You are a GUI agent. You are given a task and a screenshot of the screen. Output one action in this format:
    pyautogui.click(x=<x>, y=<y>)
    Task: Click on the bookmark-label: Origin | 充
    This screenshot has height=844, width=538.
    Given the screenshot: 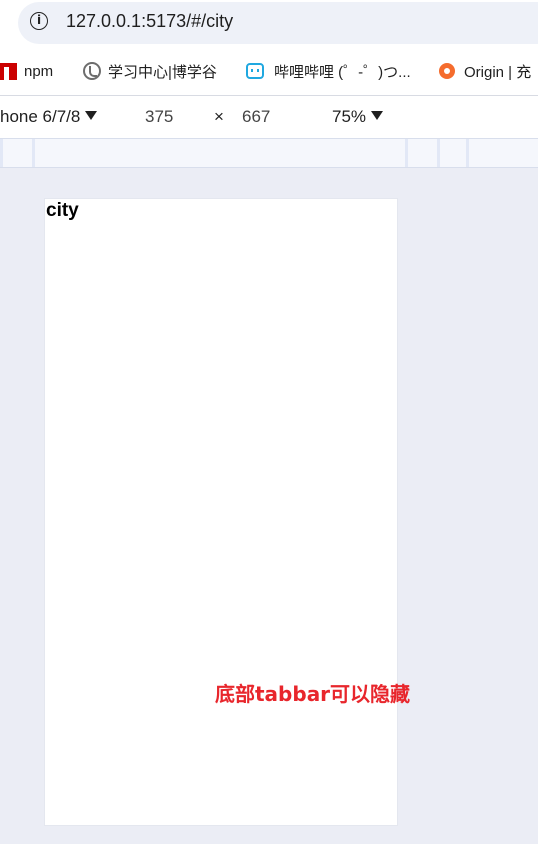 What is the action you would take?
    pyautogui.click(x=498, y=72)
    